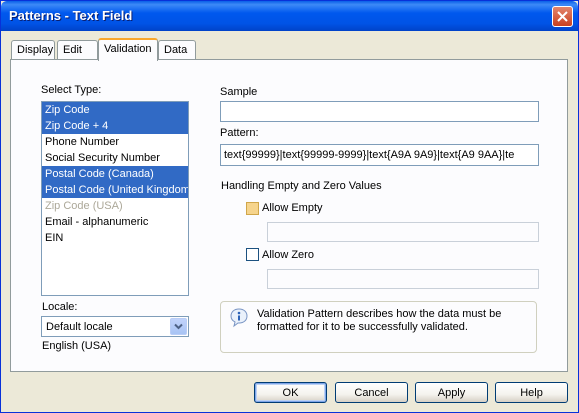  I want to click on list-item: Zip Code + 4, so click(115, 126).